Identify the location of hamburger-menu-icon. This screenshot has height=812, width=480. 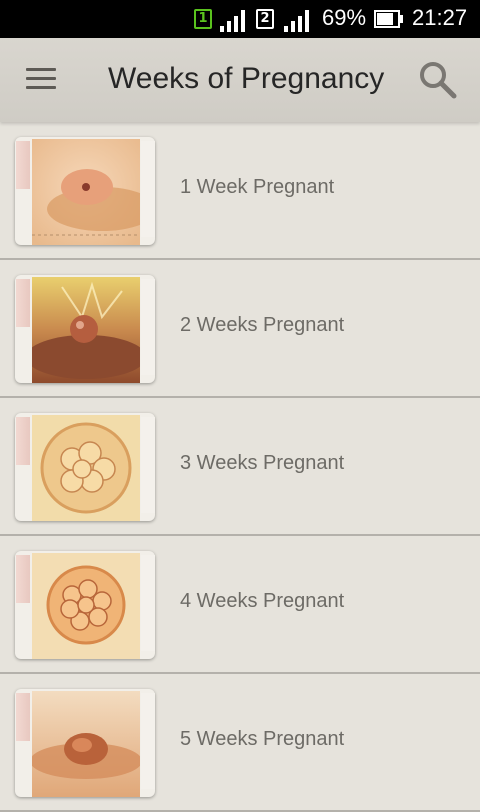
(42, 80).